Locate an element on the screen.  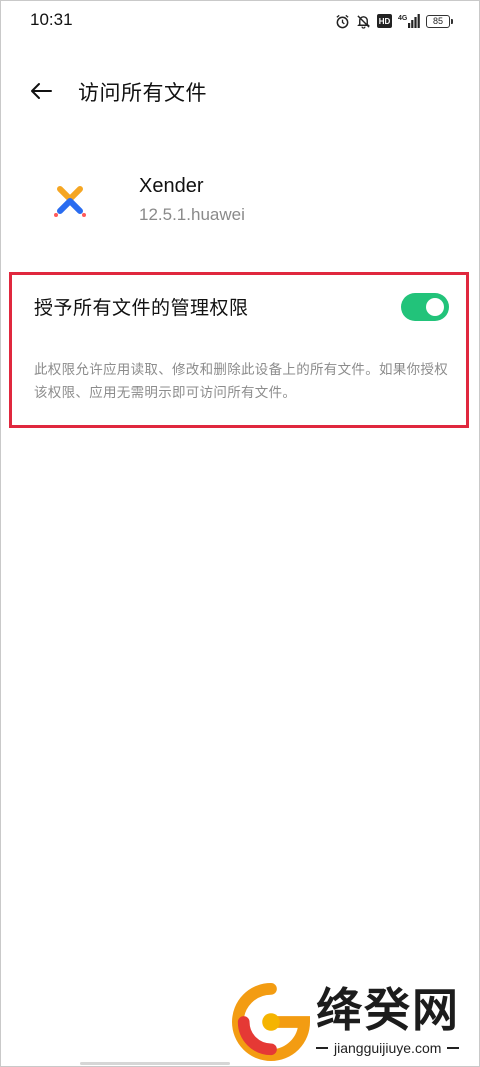
app-bar: 访问所有文件 is located at coordinates (240, 90).